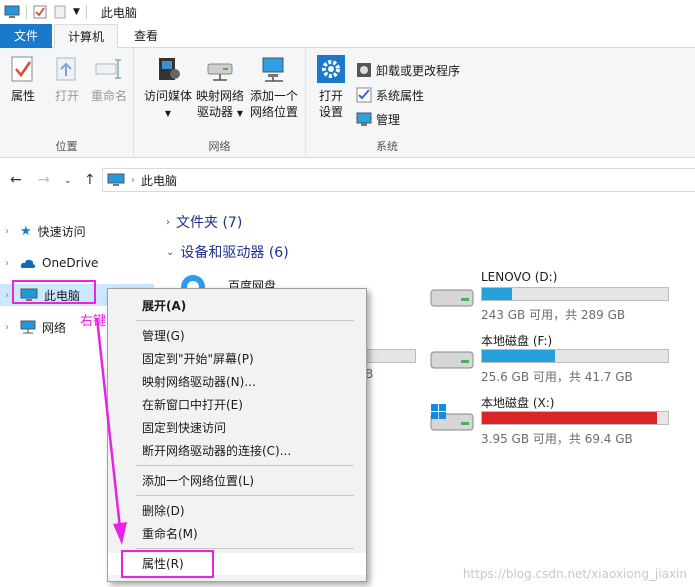 The width and height of the screenshot is (695, 587). What do you see at coordinates (219, 96) in the screenshot?
I see `map-drive-label-1: 映射网络` at bounding box center [219, 96].